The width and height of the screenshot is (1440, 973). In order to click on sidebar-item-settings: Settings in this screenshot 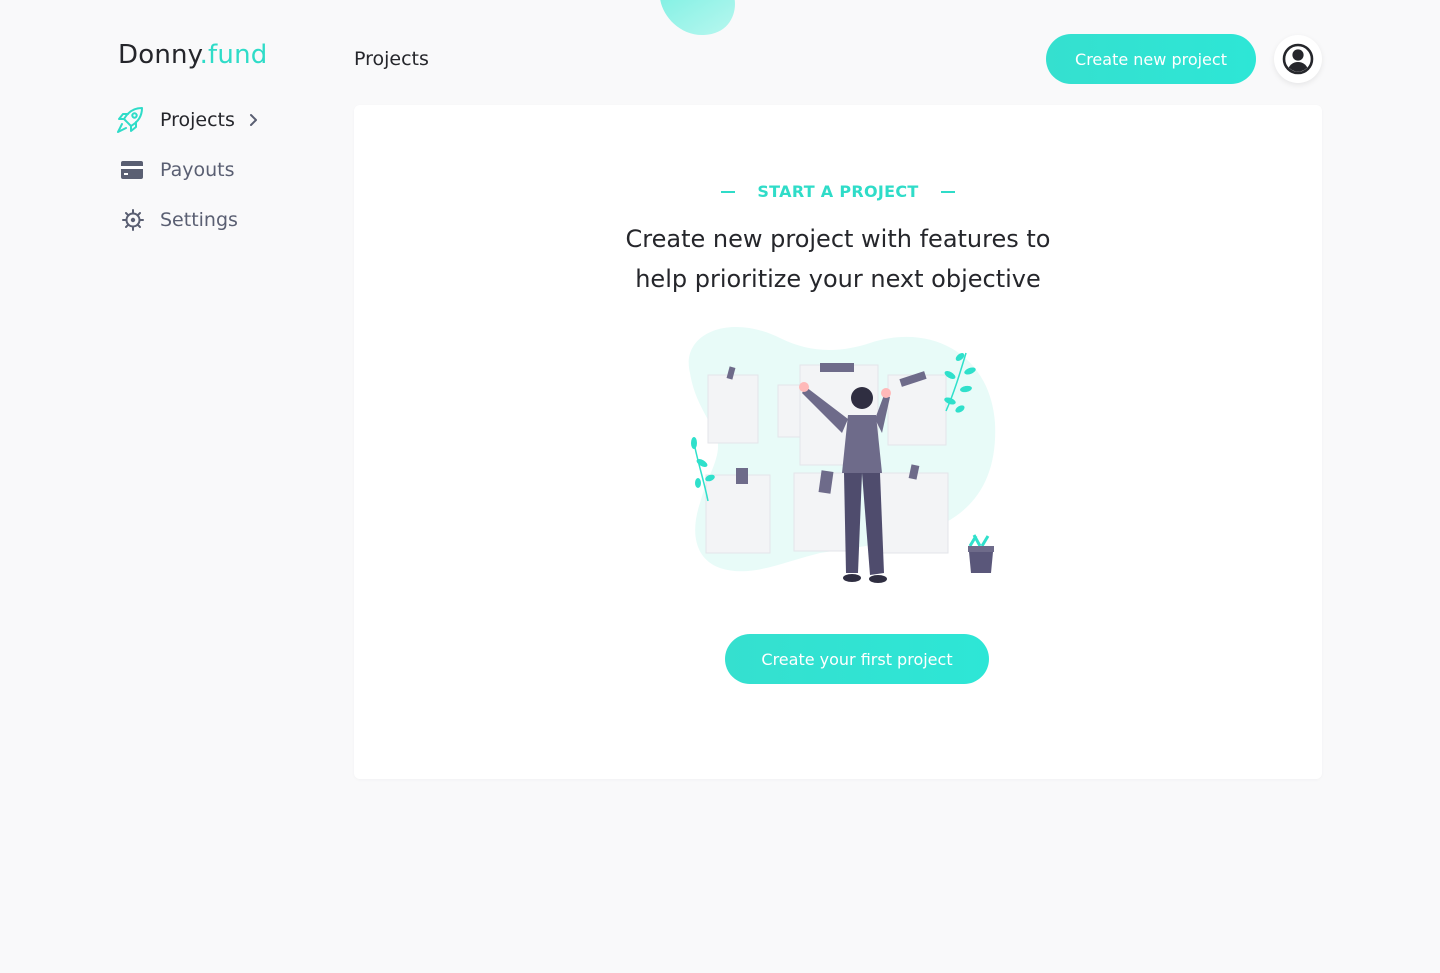, I will do `click(216, 220)`.